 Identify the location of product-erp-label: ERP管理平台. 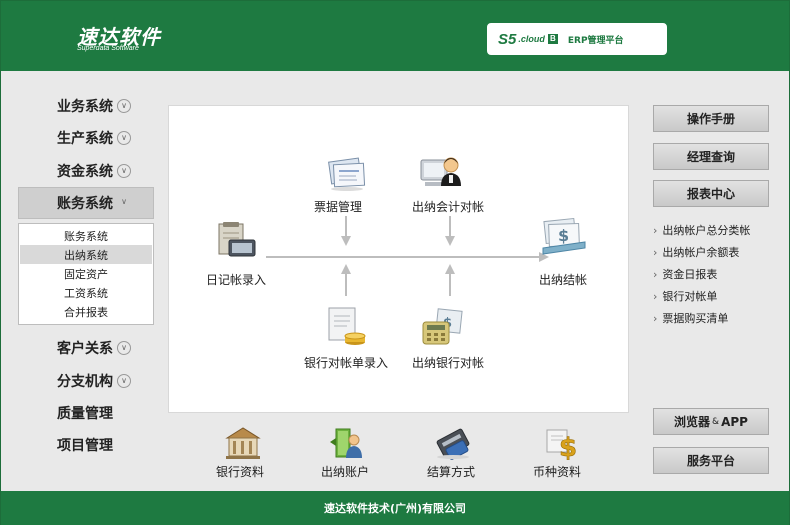
(595, 40).